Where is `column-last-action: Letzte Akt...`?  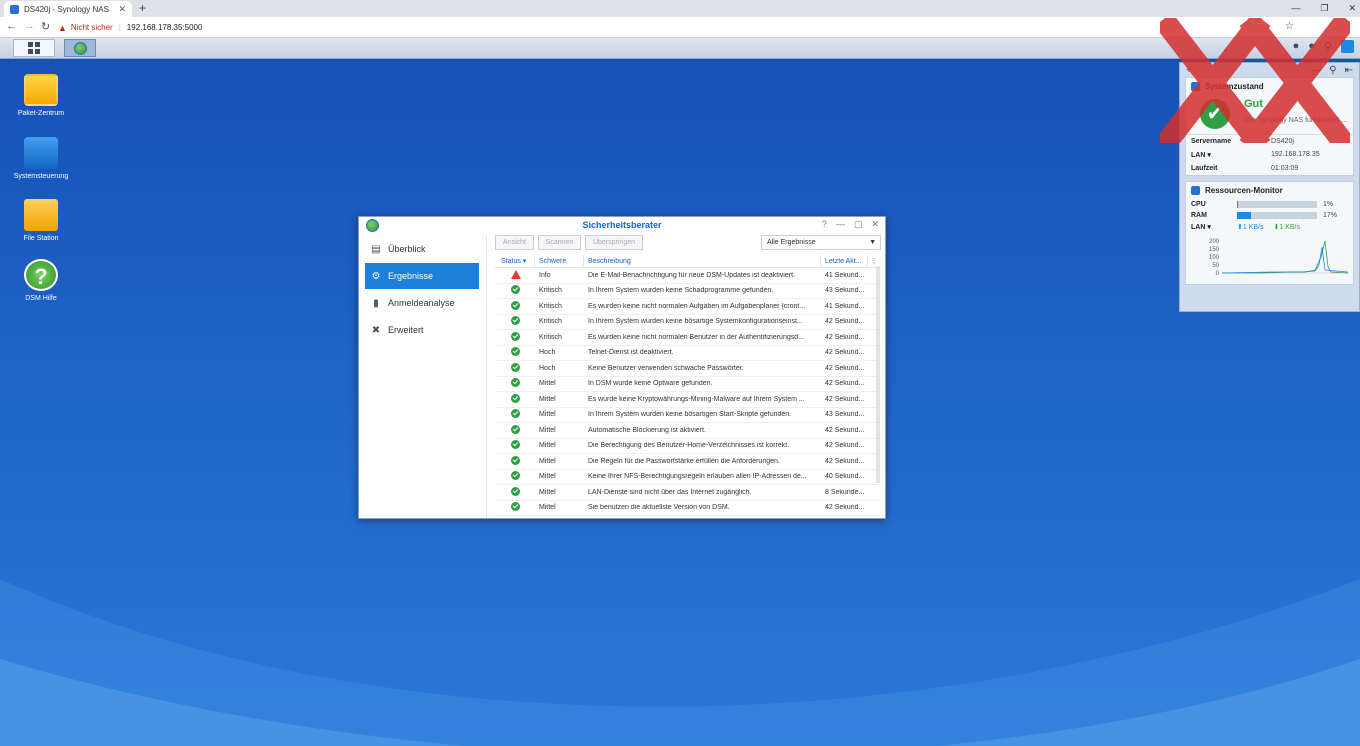
column-last-action: Letzte Akt... is located at coordinates (844, 261).